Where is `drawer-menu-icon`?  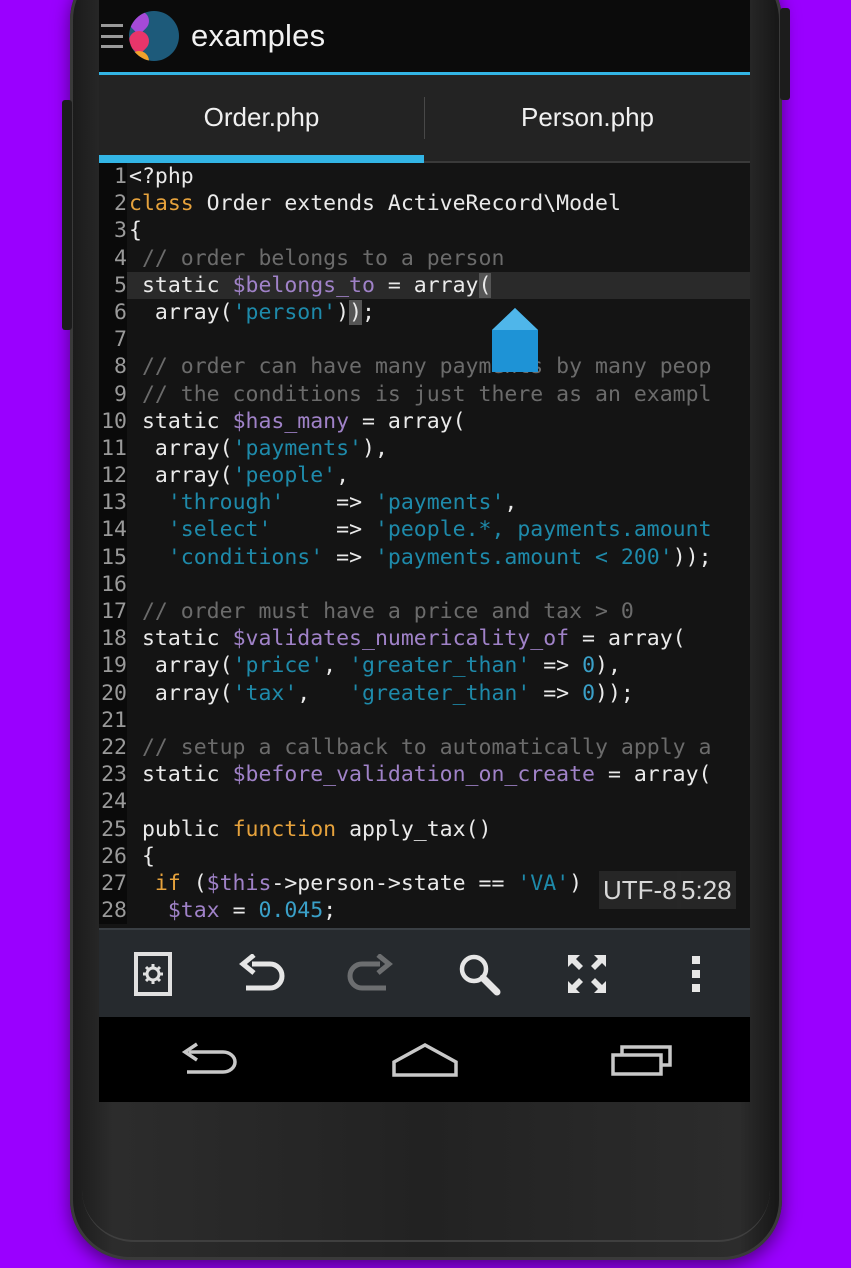
drawer-menu-icon is located at coordinates (112, 36).